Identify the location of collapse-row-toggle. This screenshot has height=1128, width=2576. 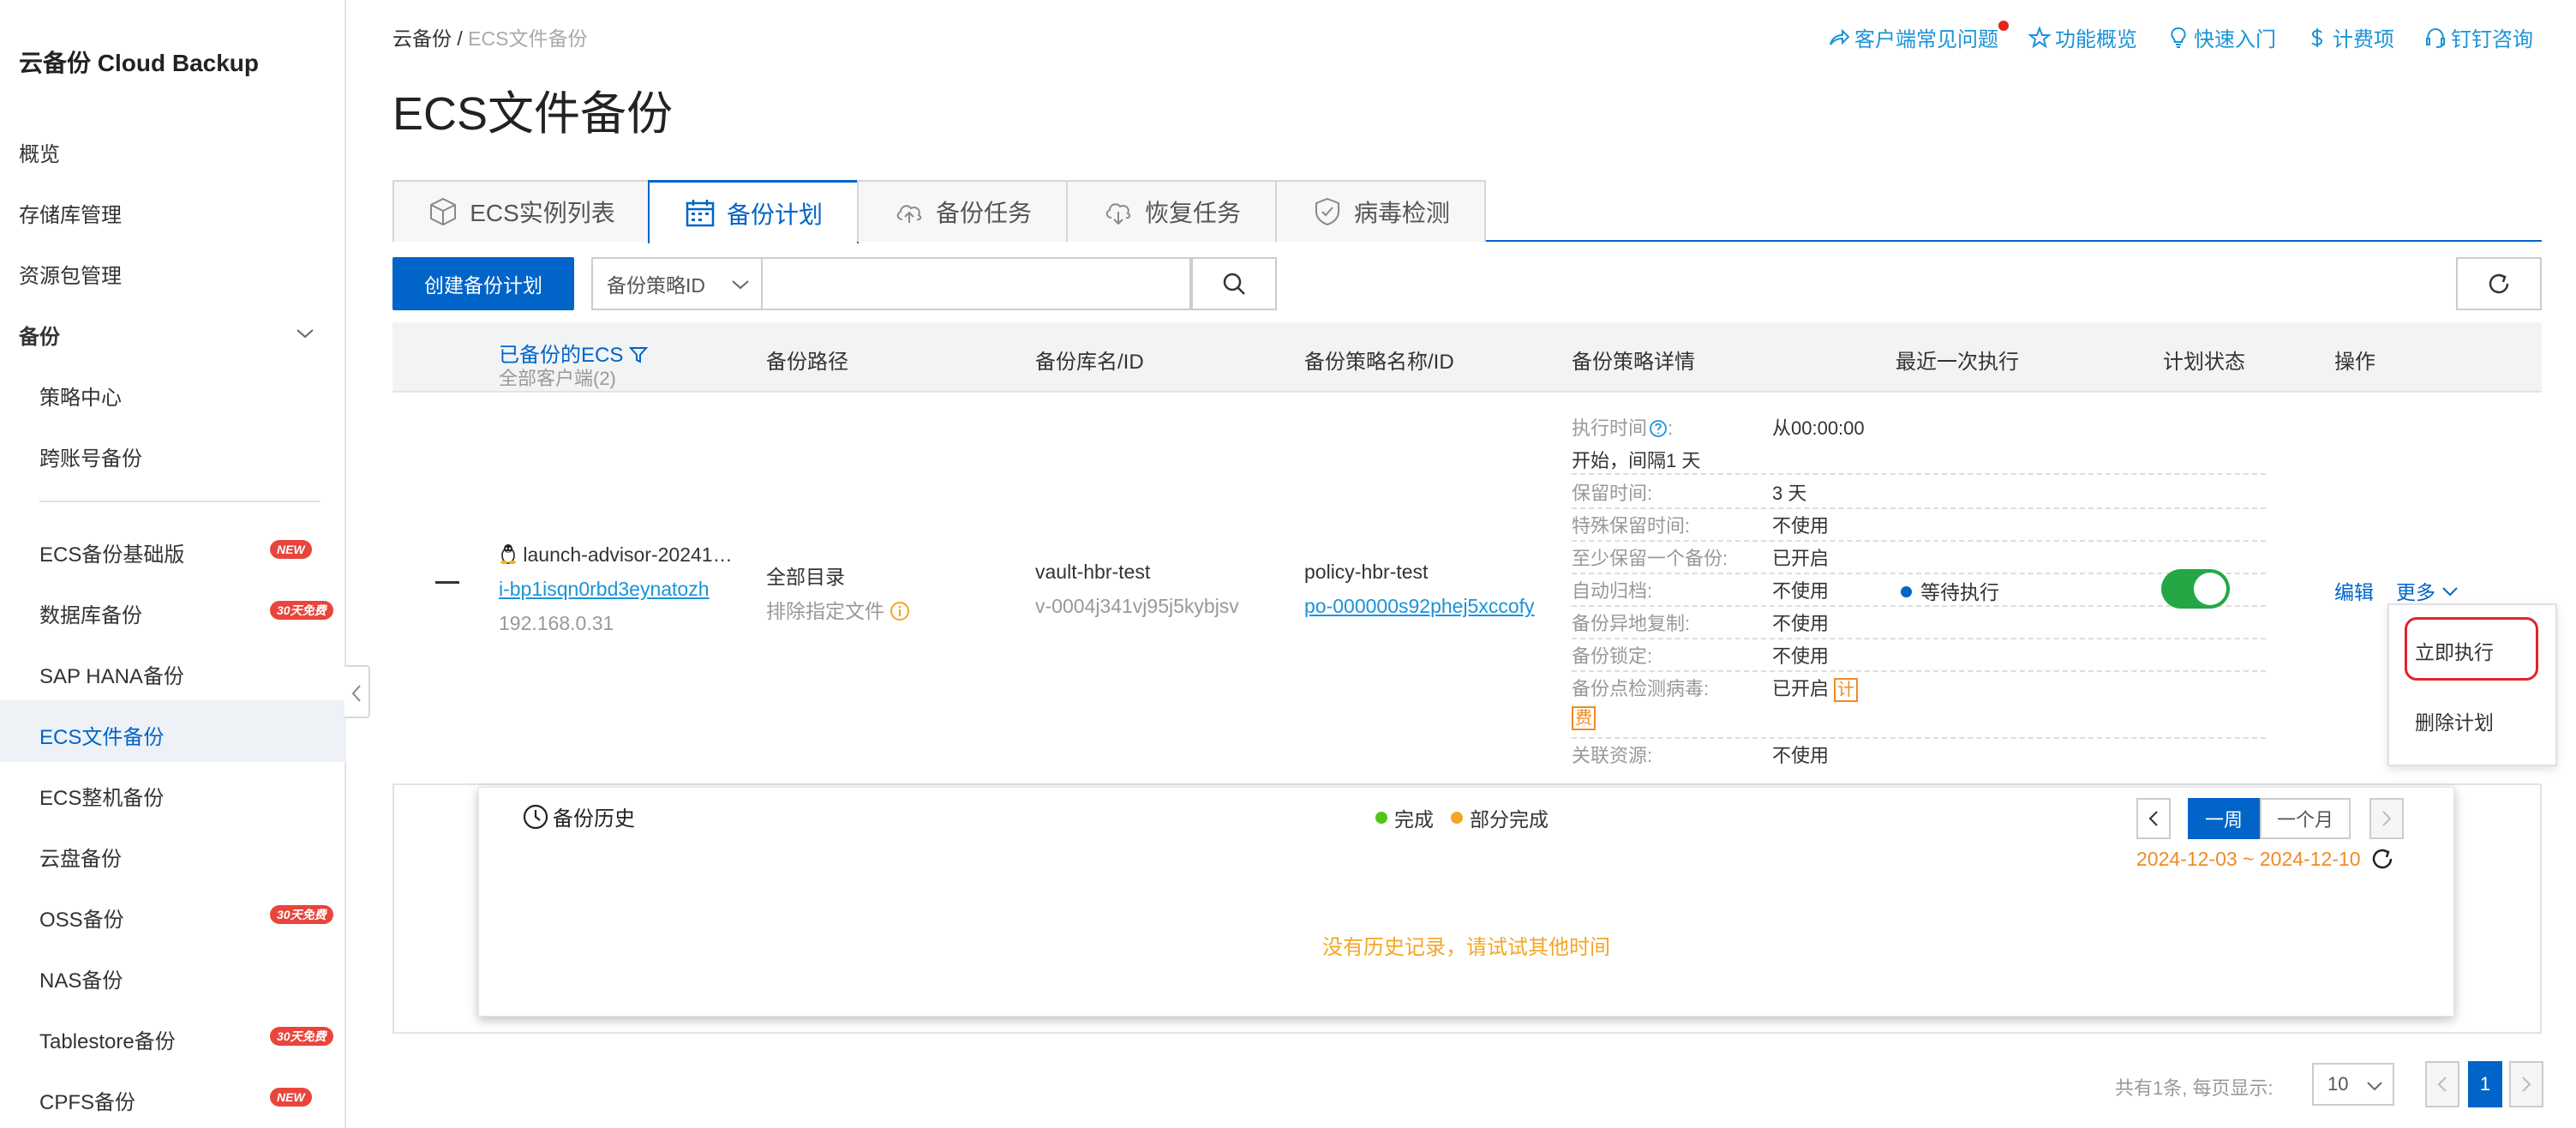
(447, 582).